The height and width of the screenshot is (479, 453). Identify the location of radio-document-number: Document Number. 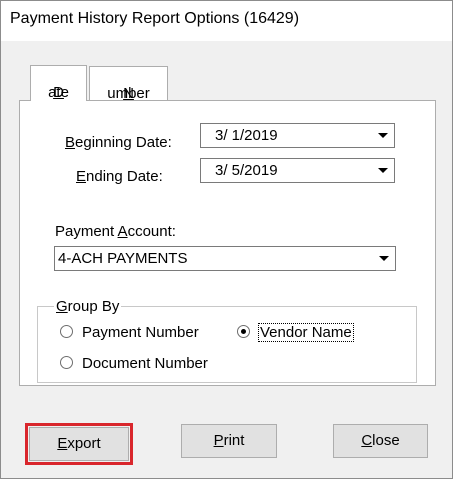
(134, 363).